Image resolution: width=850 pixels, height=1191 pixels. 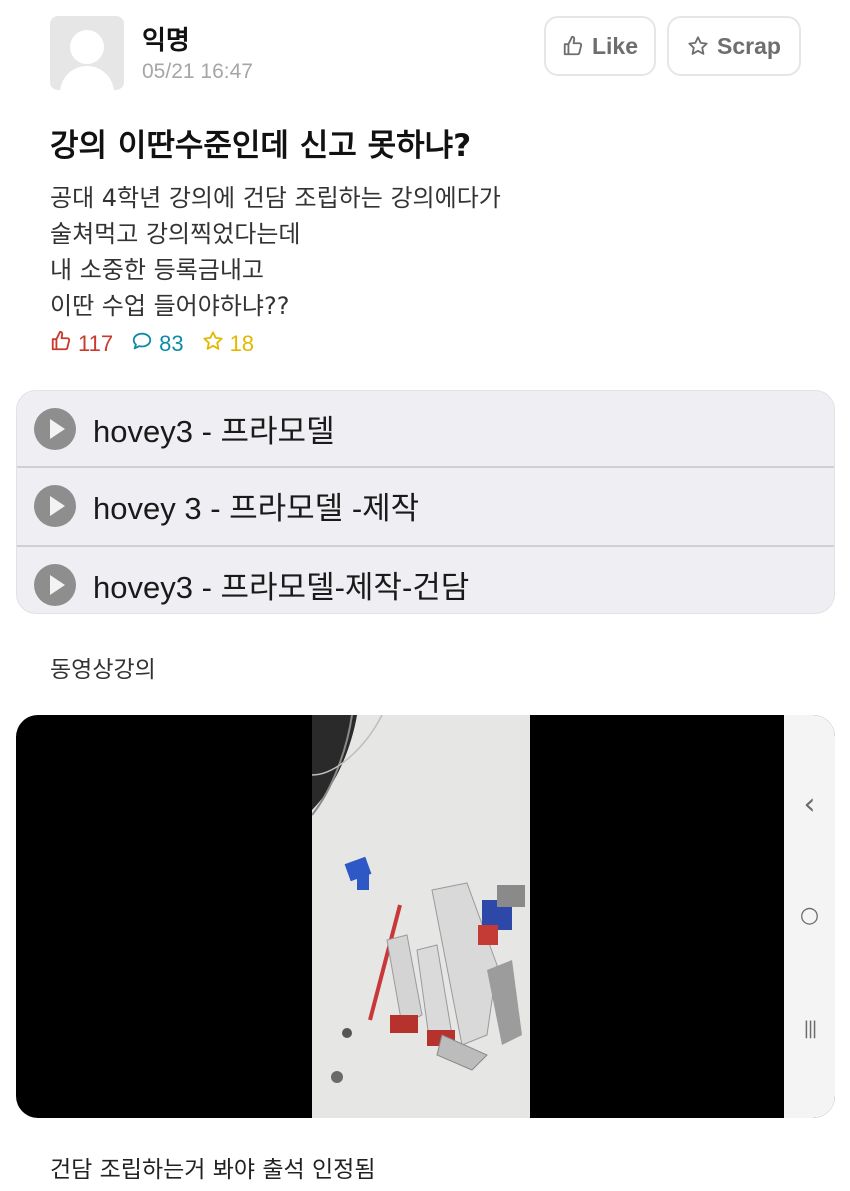 I want to click on avatar-body-shape, so click(x=87, y=78).